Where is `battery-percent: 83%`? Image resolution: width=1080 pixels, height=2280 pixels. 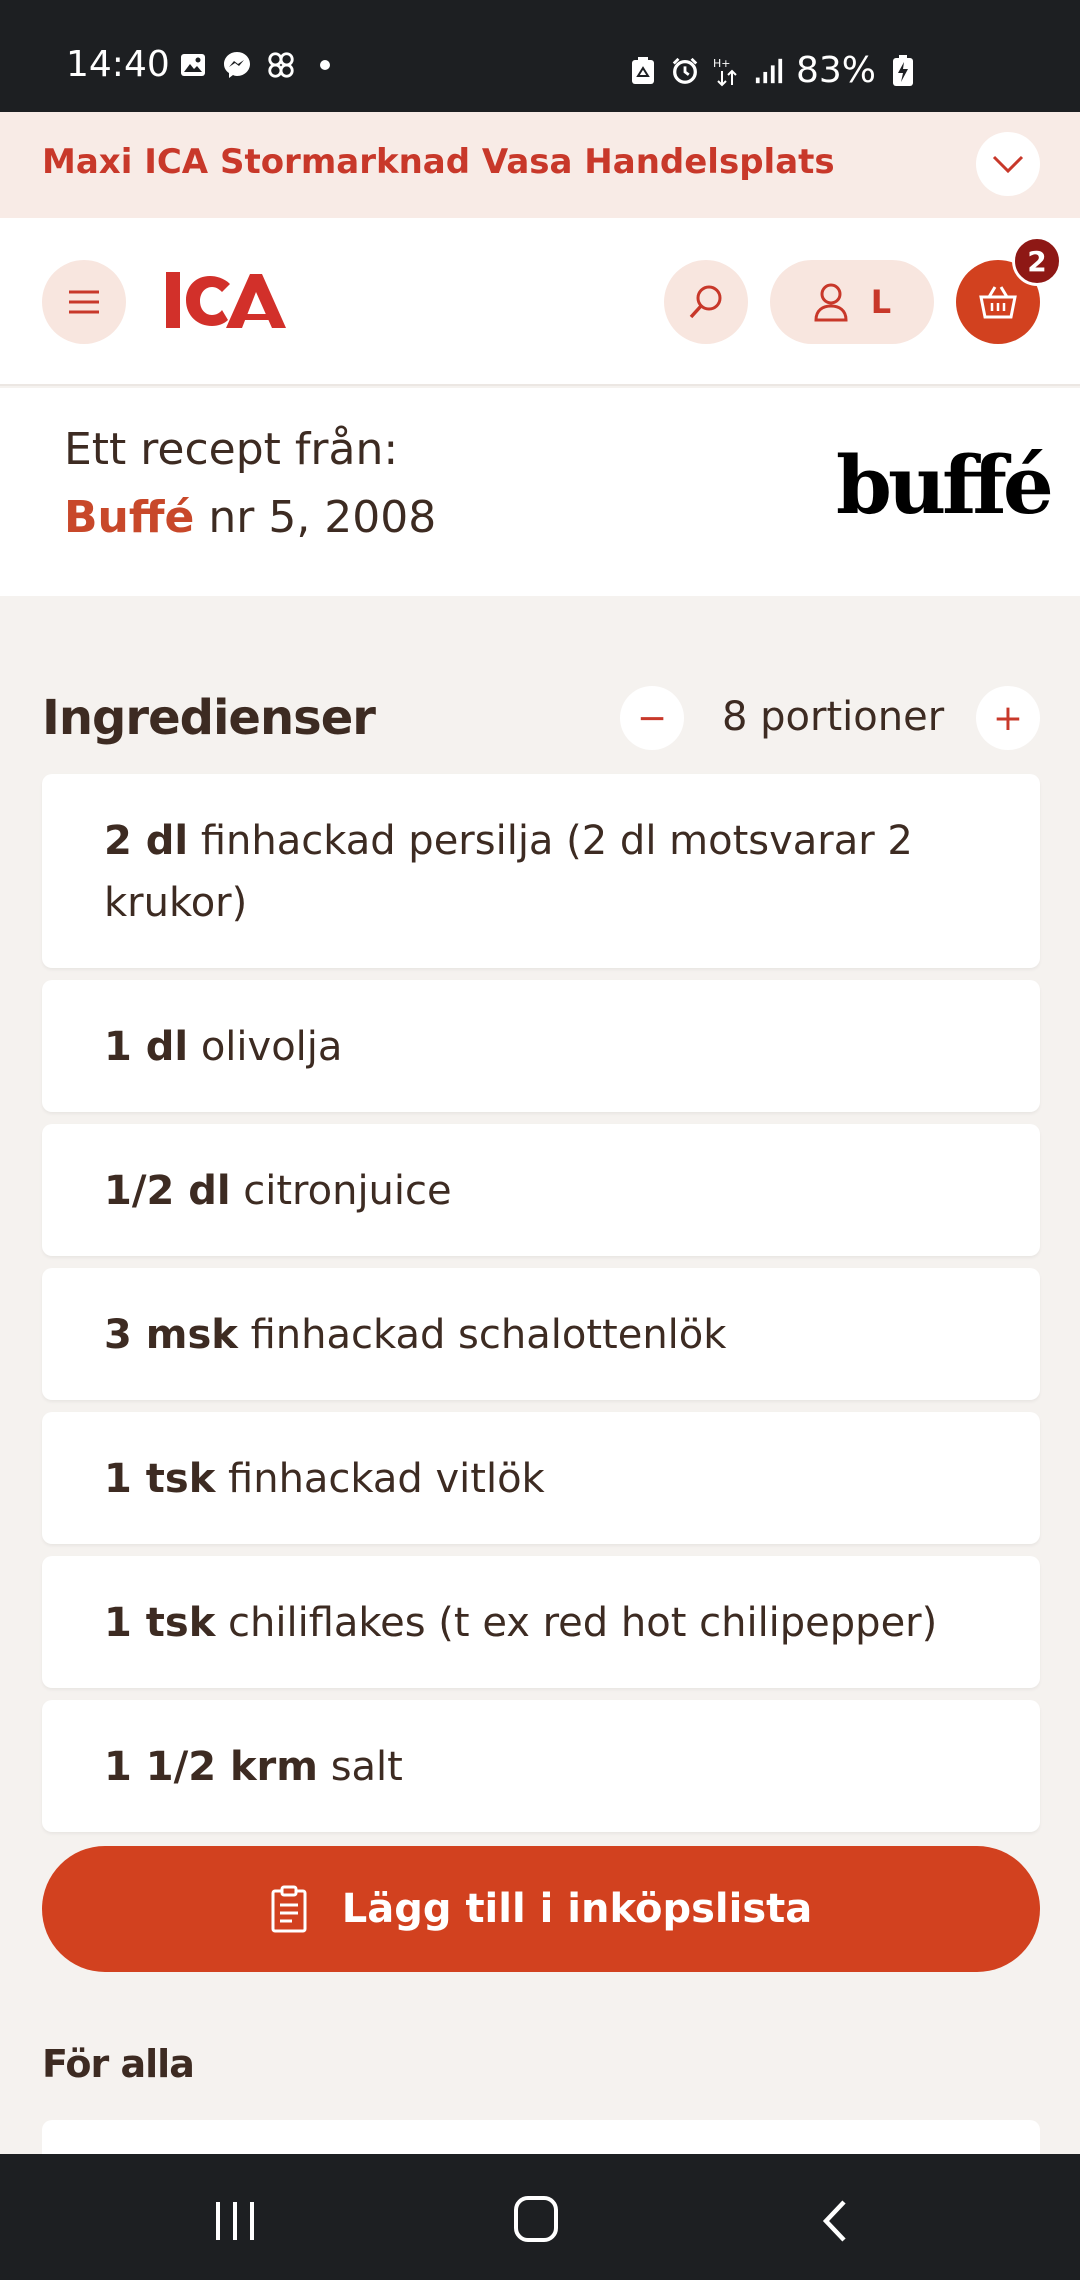 battery-percent: 83% is located at coordinates (836, 70).